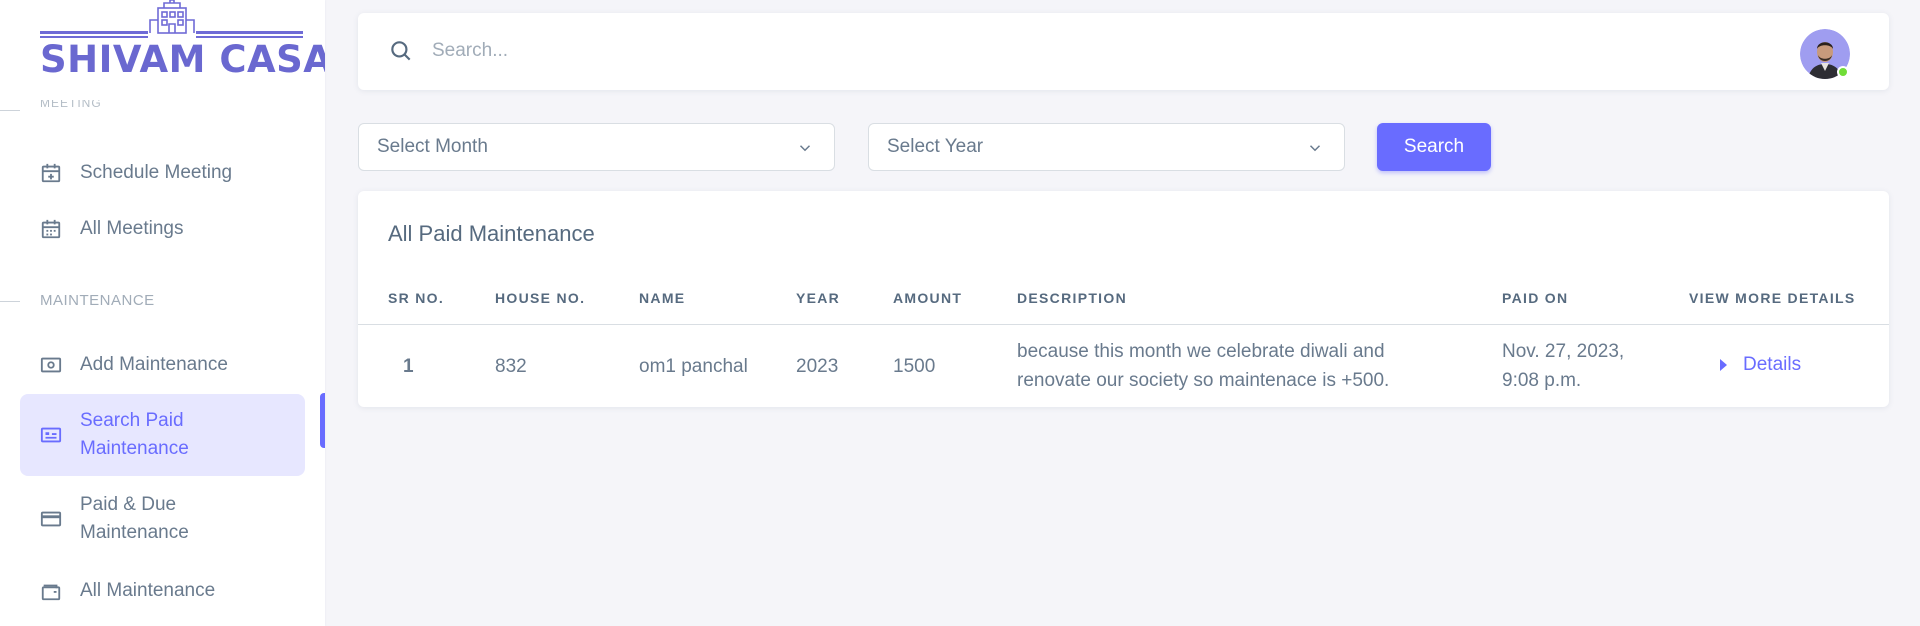 The width and height of the screenshot is (1920, 626). What do you see at coordinates (132, 228) in the screenshot?
I see `sidebar-item-label: All Meetings` at bounding box center [132, 228].